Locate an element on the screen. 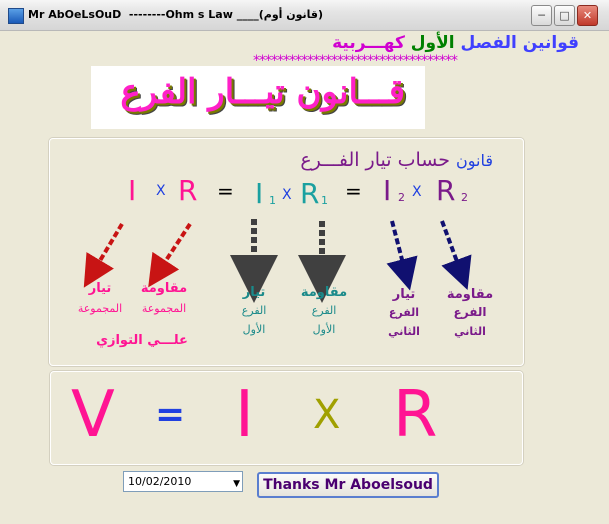 The height and width of the screenshot is (524, 609). close-button: ✕ is located at coordinates (587, 15).